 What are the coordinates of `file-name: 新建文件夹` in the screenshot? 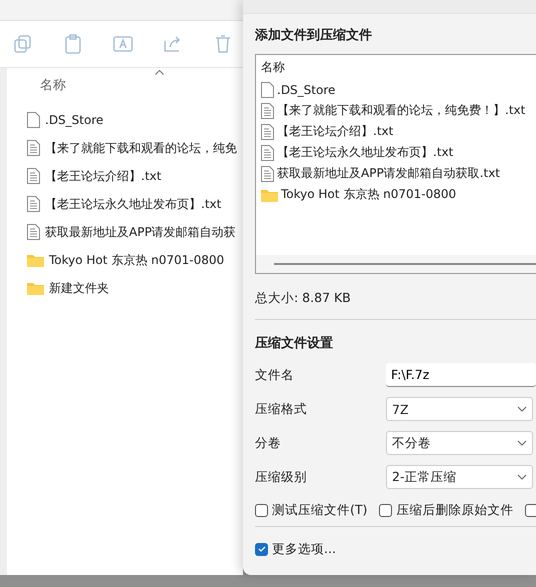 It's located at (79, 288).